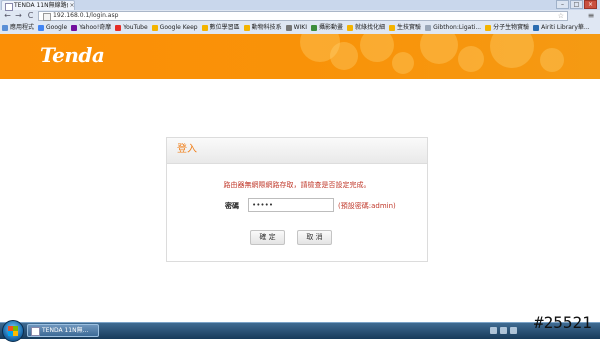 The image size is (600, 342). Describe the element at coordinates (7, 16) in the screenshot. I see `back-button: ←` at that location.